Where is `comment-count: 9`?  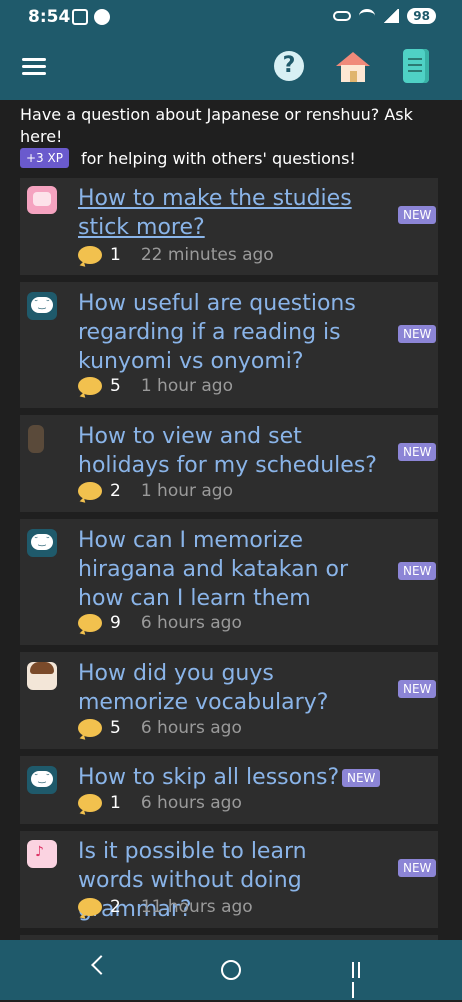 comment-count: 9 is located at coordinates (115, 623).